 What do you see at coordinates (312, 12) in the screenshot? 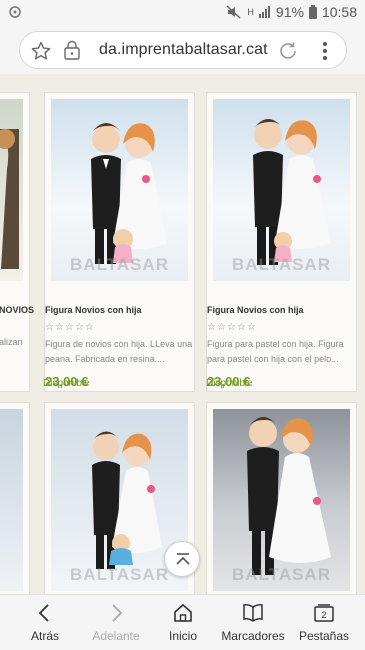
I see `battery-icon` at bounding box center [312, 12].